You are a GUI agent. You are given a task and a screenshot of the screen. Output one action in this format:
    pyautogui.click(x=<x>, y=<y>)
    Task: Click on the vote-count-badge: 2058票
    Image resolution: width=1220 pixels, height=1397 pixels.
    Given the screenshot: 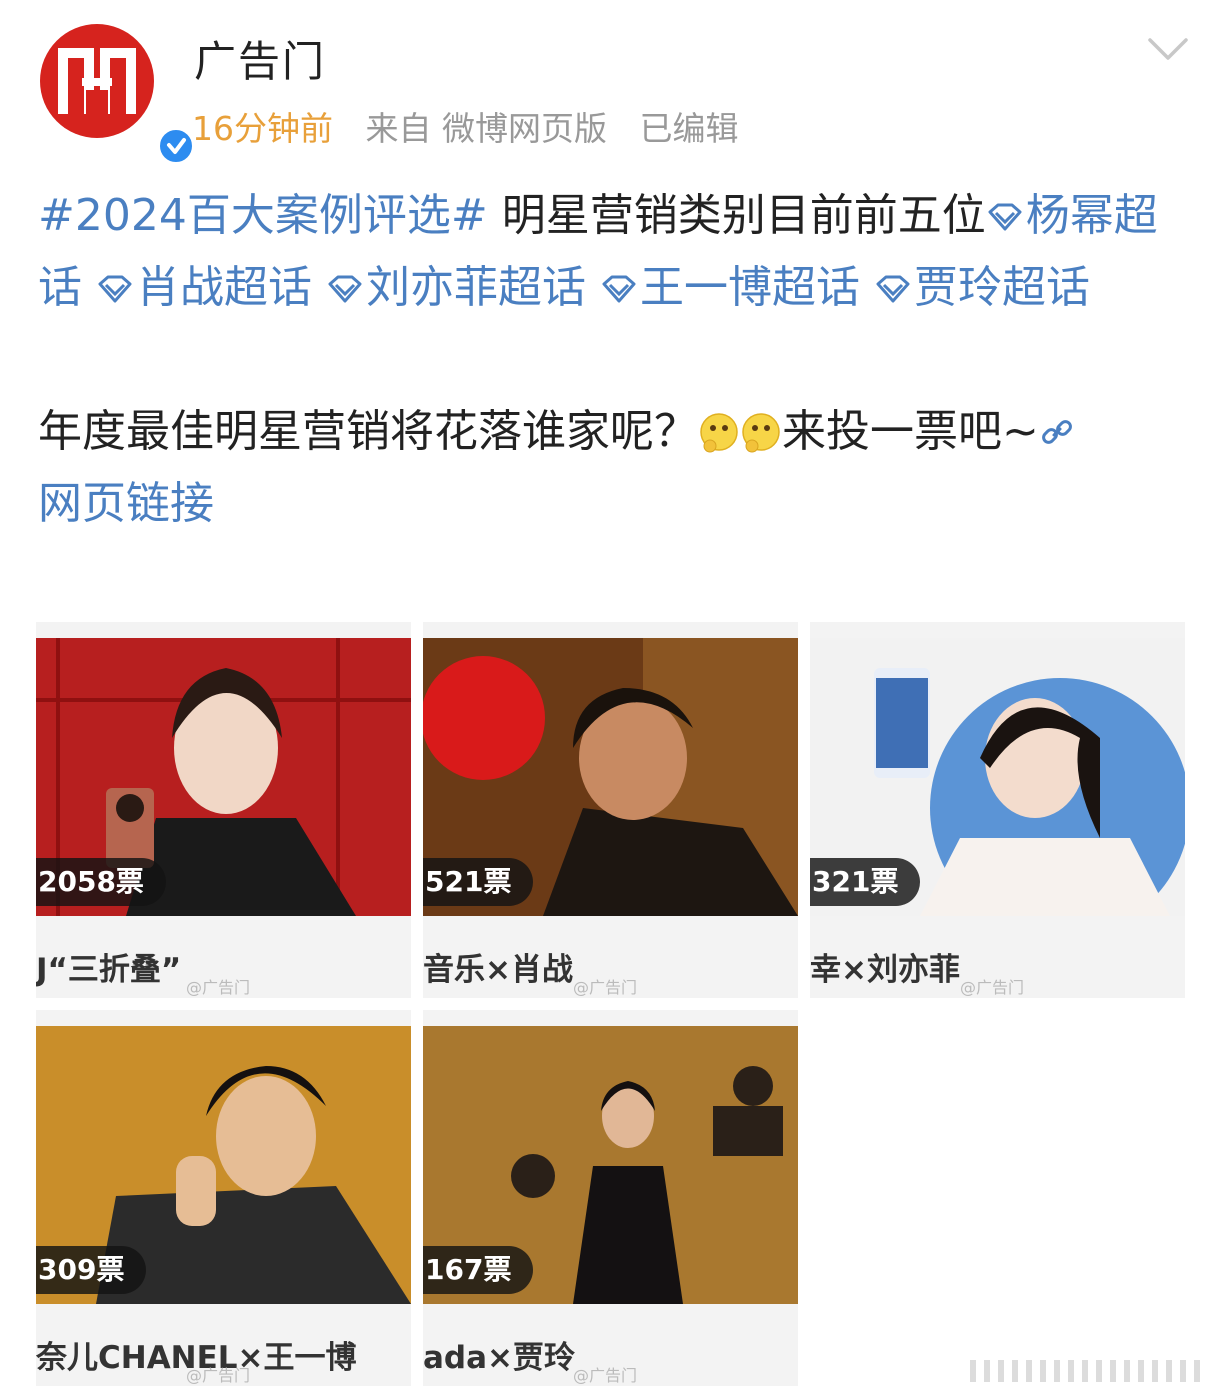 What is the action you would take?
    pyautogui.click(x=101, y=882)
    